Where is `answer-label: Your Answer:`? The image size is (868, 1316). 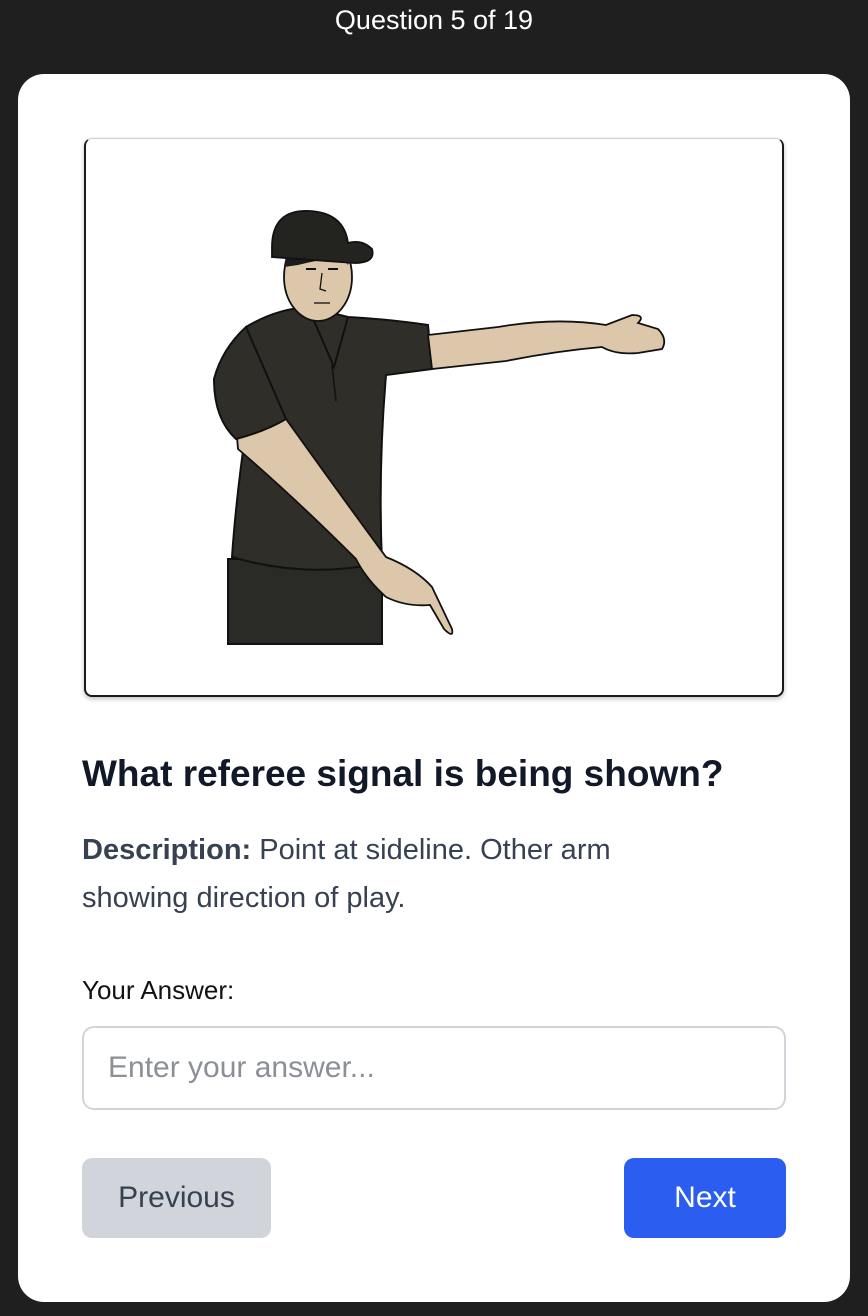 answer-label: Your Answer: is located at coordinates (158, 990).